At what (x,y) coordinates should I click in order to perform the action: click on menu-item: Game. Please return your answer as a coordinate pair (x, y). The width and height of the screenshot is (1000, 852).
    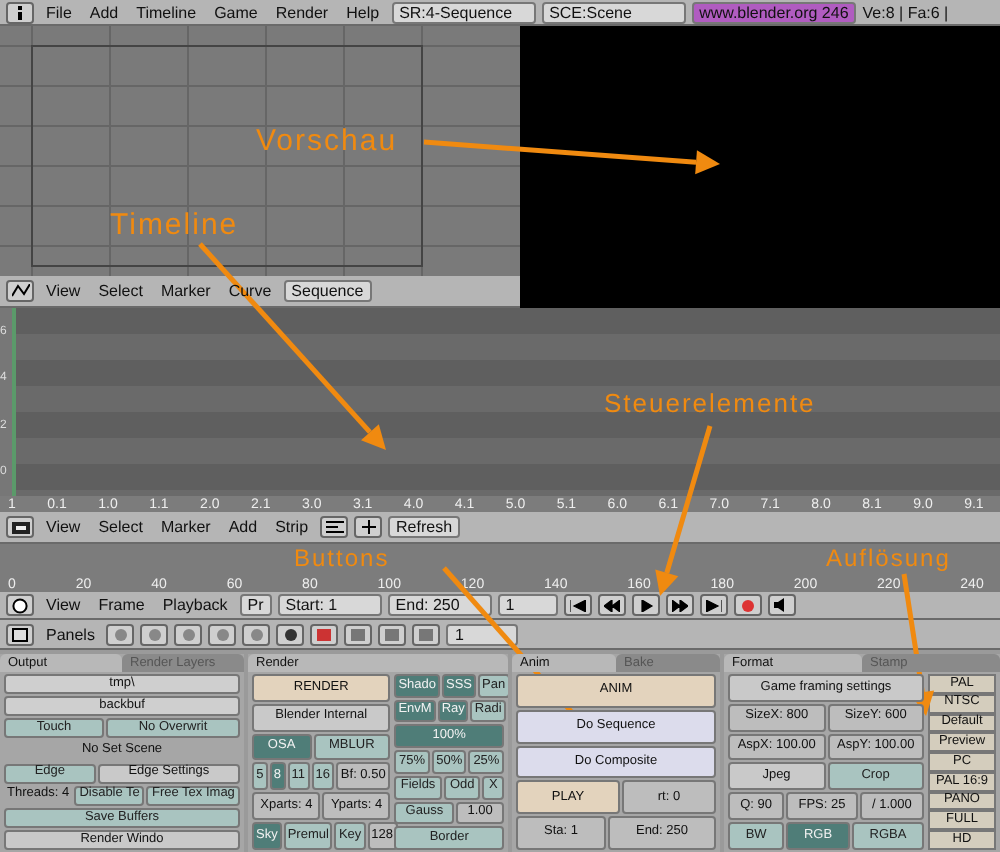
    Looking at the image, I should click on (236, 12).